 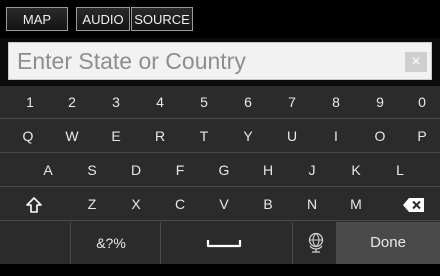 What do you see at coordinates (72, 102) in the screenshot?
I see `key-2: 2` at bounding box center [72, 102].